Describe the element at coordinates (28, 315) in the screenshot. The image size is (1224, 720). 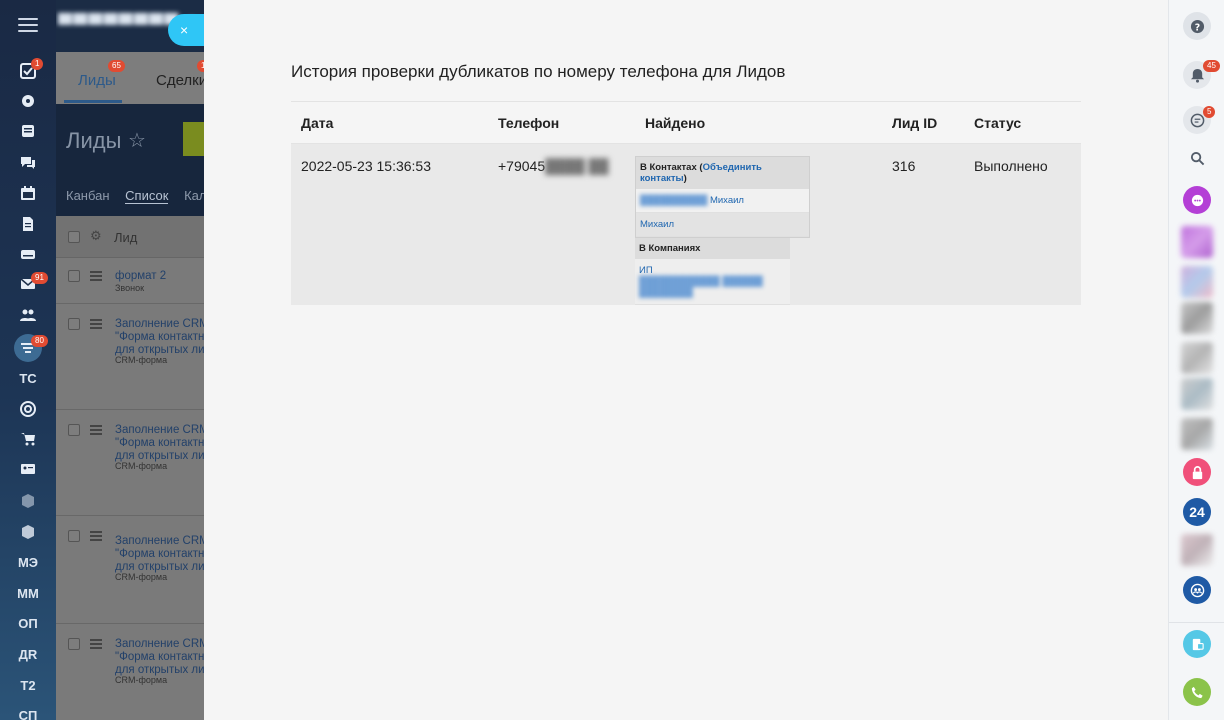
I see `contacts-icon` at that location.